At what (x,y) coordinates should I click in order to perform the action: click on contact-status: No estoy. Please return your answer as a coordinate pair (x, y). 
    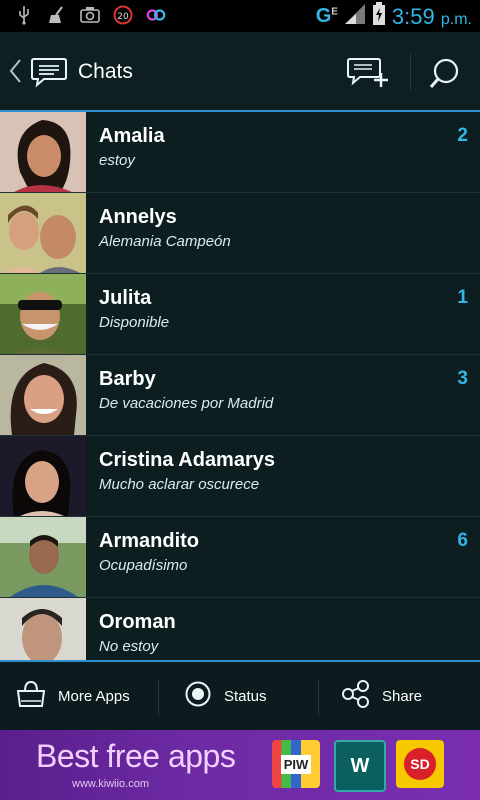
    Looking at the image, I should click on (129, 646).